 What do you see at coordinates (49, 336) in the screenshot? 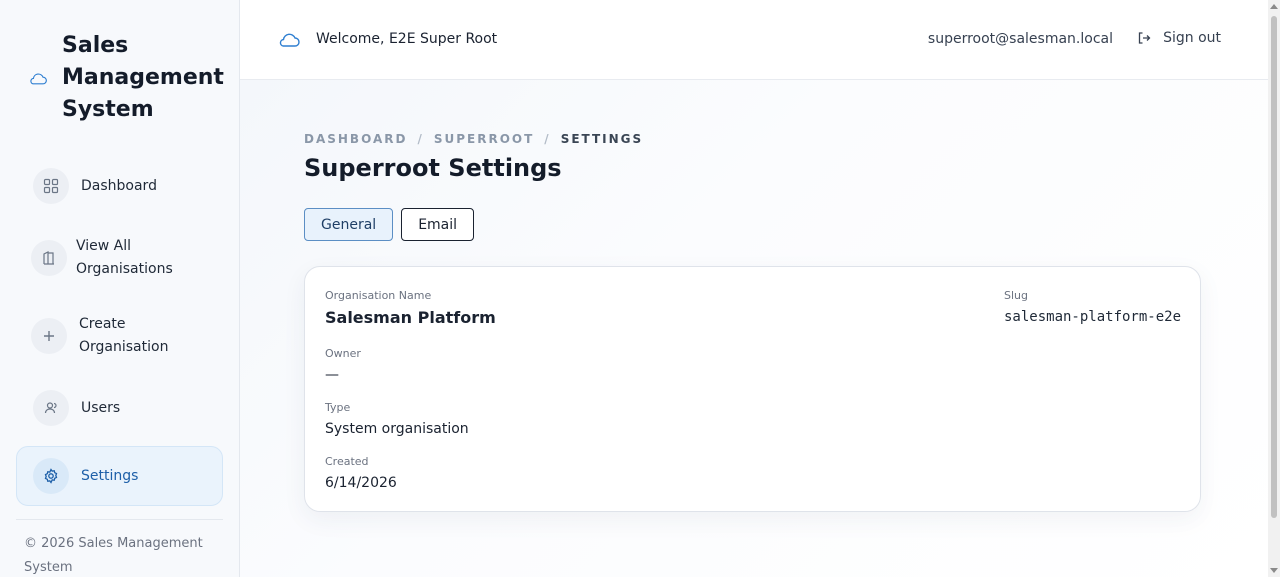
I see `plus-icon` at bounding box center [49, 336].